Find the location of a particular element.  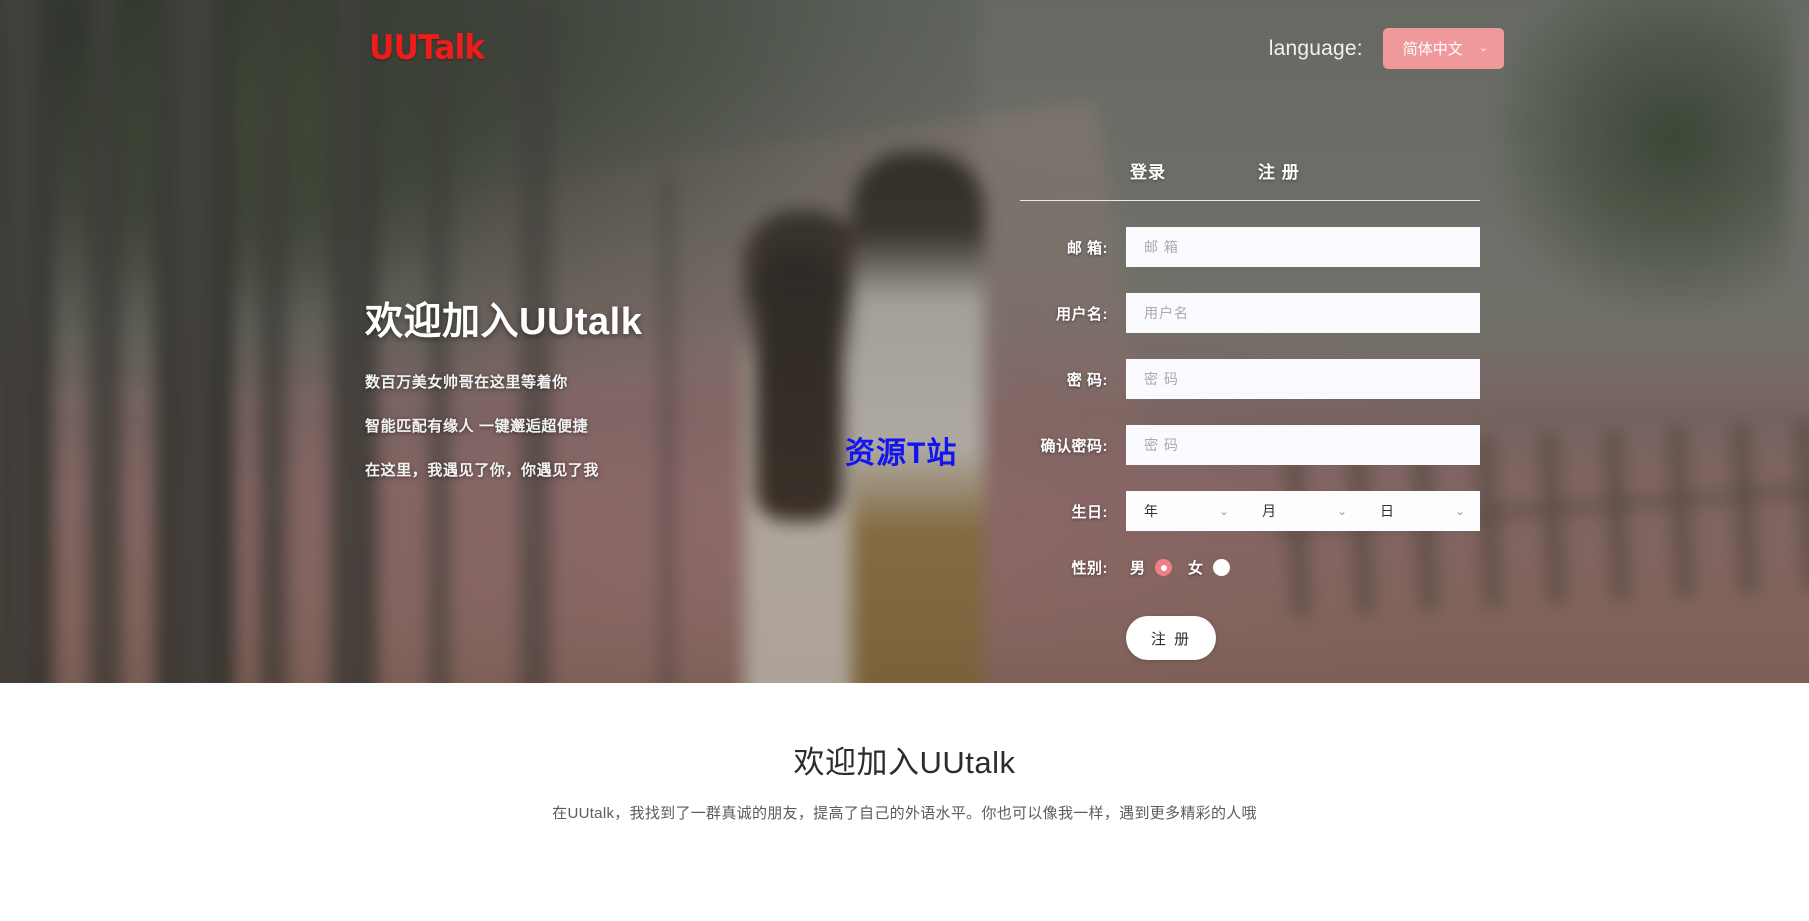

gender-option-female: 女 is located at coordinates (1209, 567).